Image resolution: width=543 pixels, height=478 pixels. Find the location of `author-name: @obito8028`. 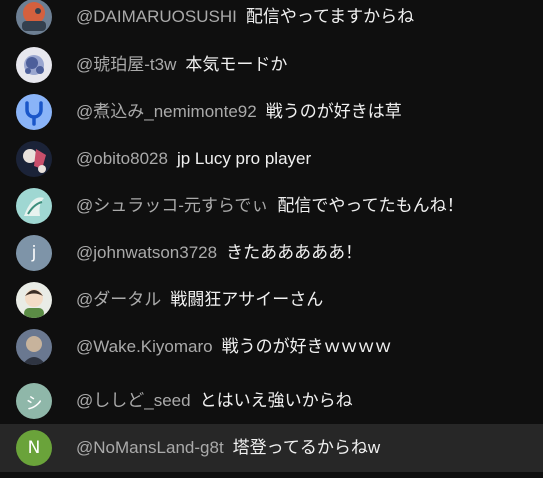

author-name: @obito8028 is located at coordinates (122, 158).